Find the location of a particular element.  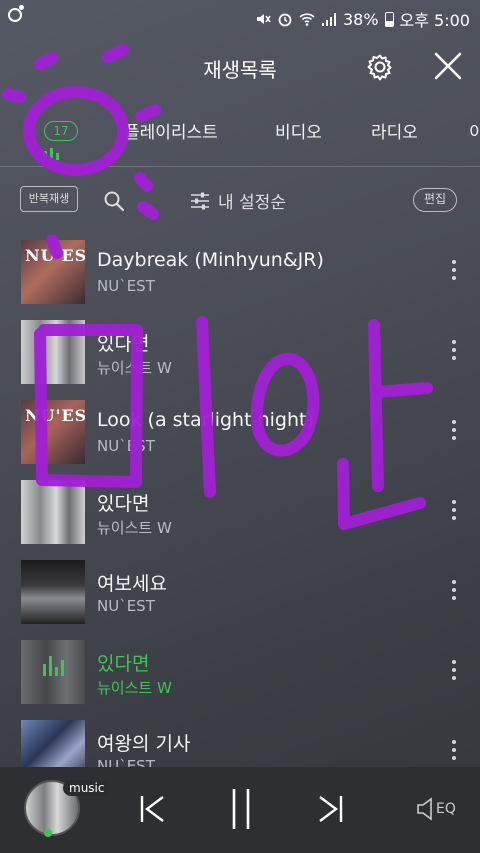

tab-radio: 라디오 is located at coordinates (394, 130).